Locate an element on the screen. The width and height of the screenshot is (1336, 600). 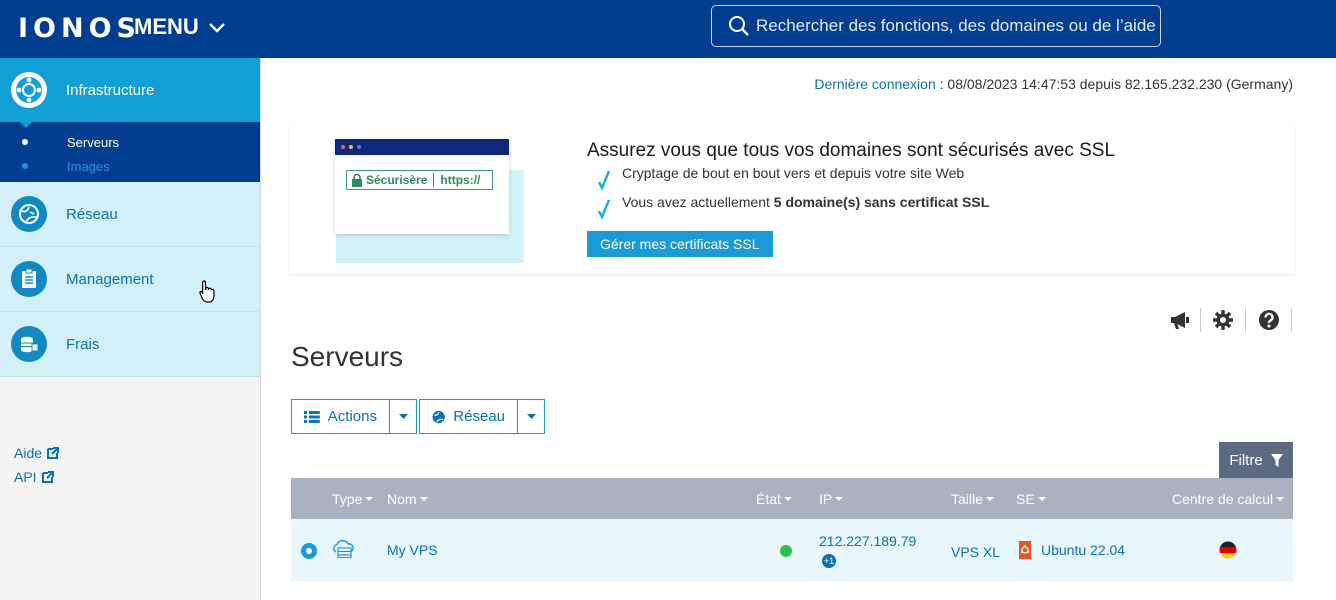
ip-address: 212.227.189.79 is located at coordinates (867, 541).